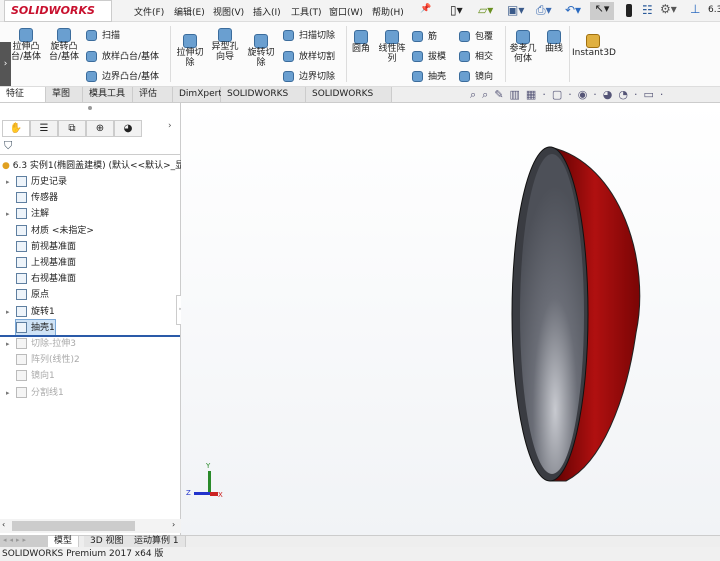 The height and width of the screenshot is (561, 720). I want to click on tree-item-label: 历史记录, so click(49, 182).